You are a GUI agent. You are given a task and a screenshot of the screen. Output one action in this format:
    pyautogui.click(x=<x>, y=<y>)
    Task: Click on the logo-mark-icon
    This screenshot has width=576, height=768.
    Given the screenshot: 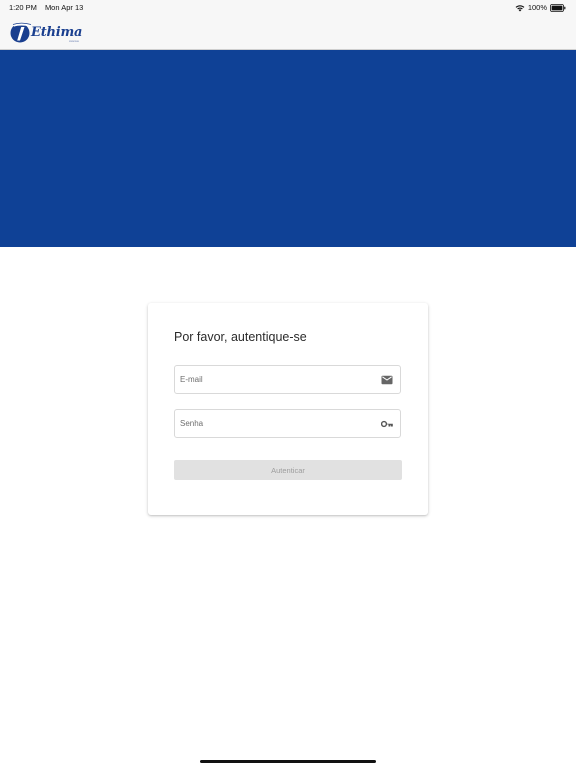 What is the action you would take?
    pyautogui.click(x=21, y=34)
    